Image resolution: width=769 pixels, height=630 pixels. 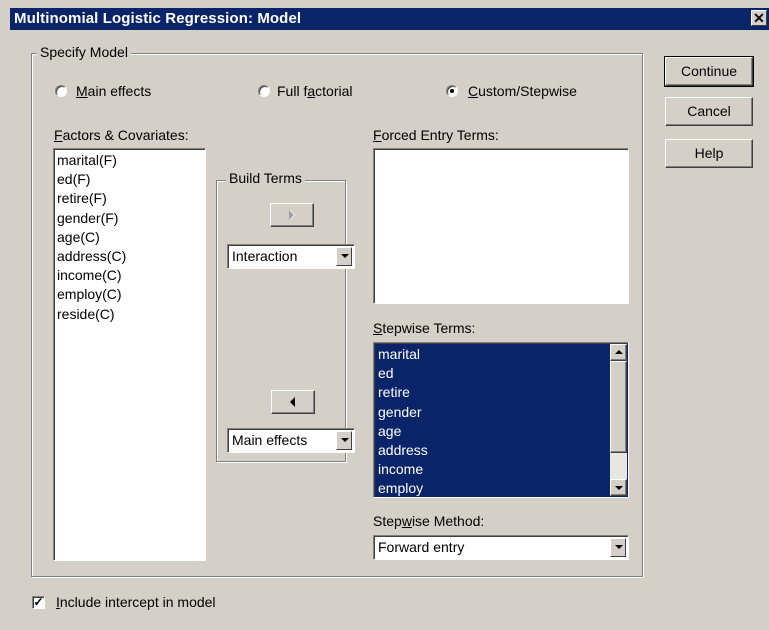 I want to click on list-item: marital(F), so click(x=129, y=160).